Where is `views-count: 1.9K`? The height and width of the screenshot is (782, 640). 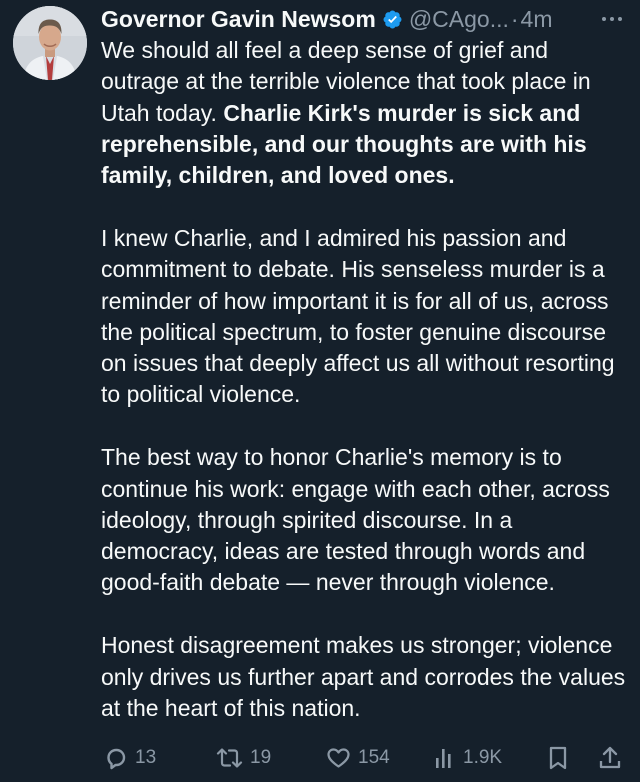
views-count: 1.9K is located at coordinates (483, 757).